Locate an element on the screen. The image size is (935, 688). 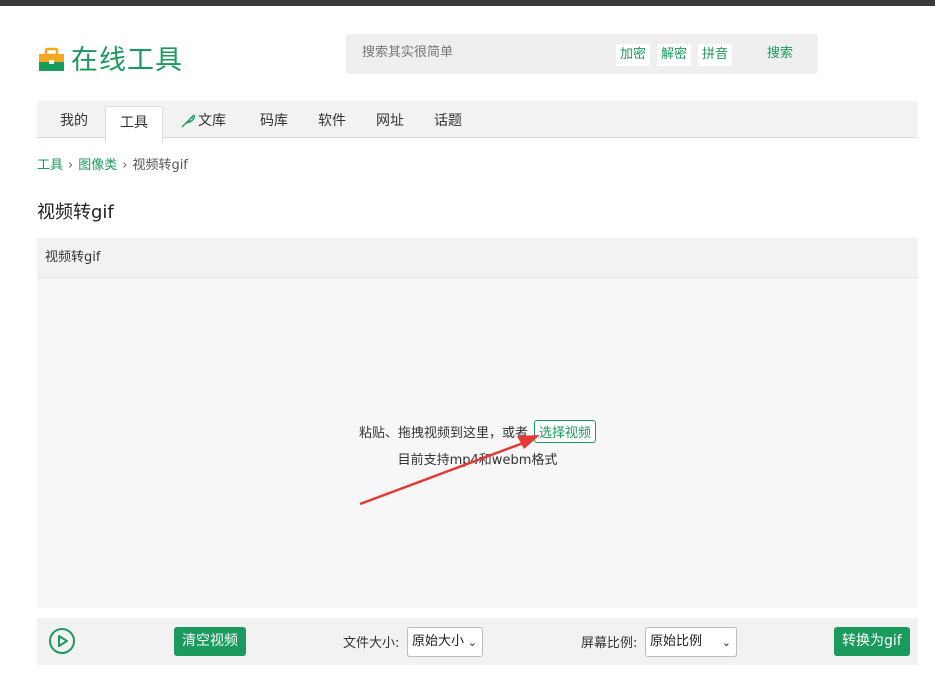
feather-icon is located at coordinates (188, 121).